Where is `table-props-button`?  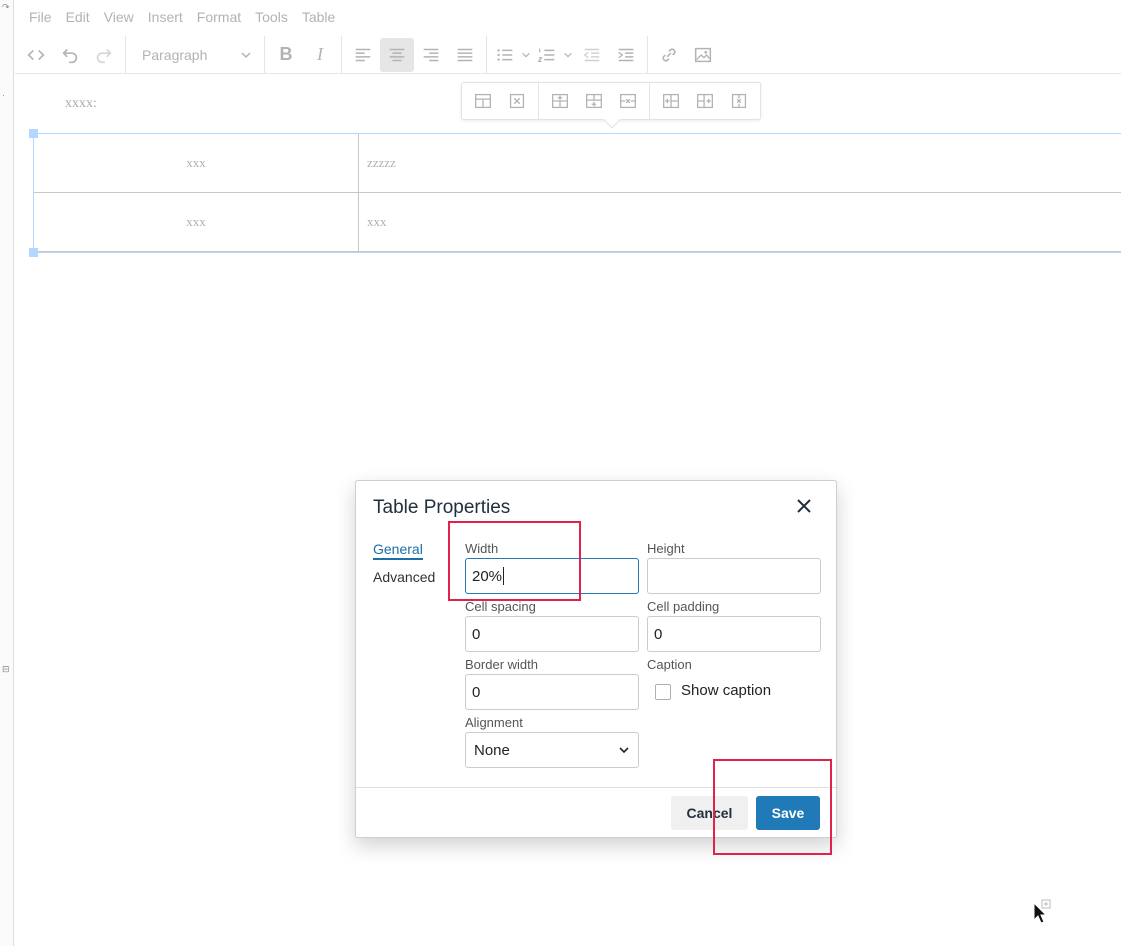 table-props-button is located at coordinates (483, 101).